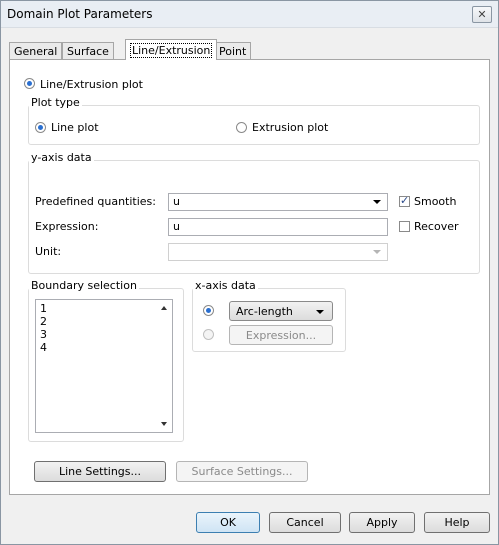  I want to click on tab-point: Point, so click(233, 50).